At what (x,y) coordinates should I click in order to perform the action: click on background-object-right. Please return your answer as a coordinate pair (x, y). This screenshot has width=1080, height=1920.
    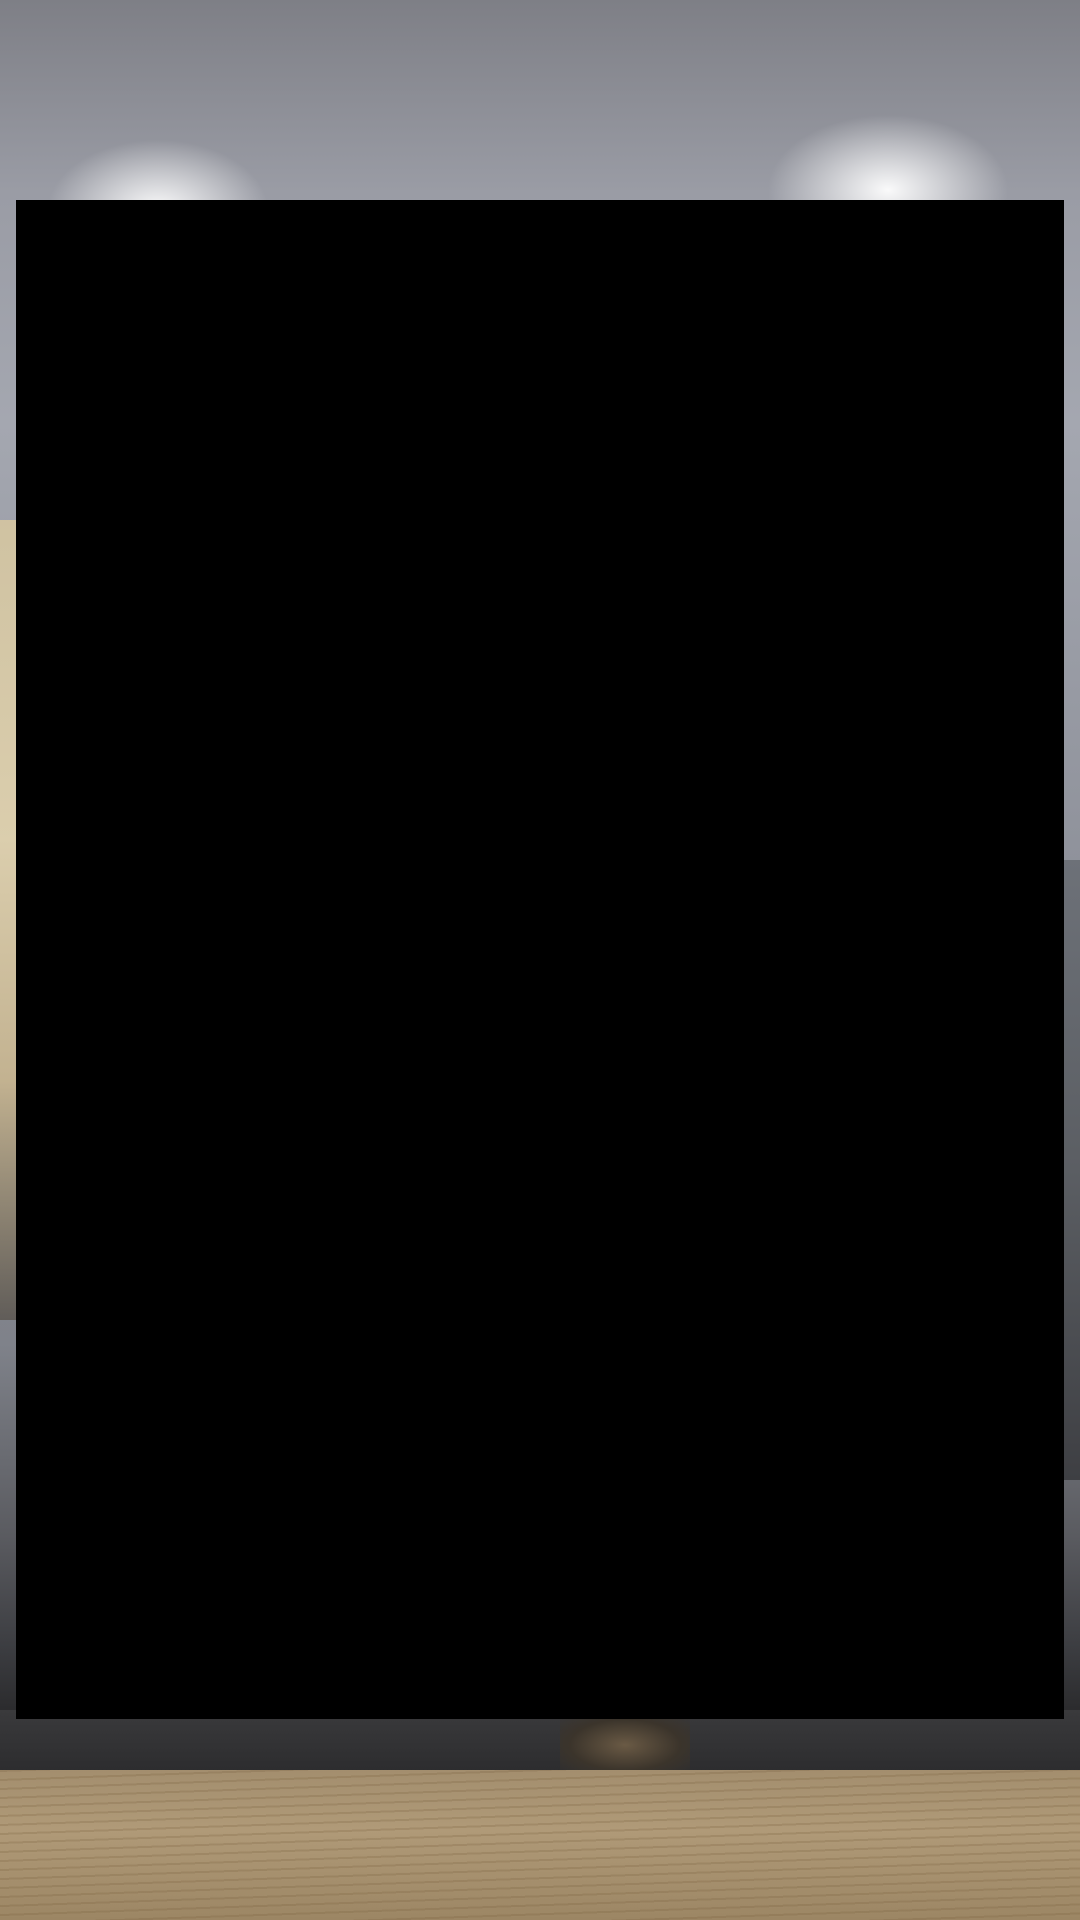
    Looking at the image, I should click on (1072, 1170).